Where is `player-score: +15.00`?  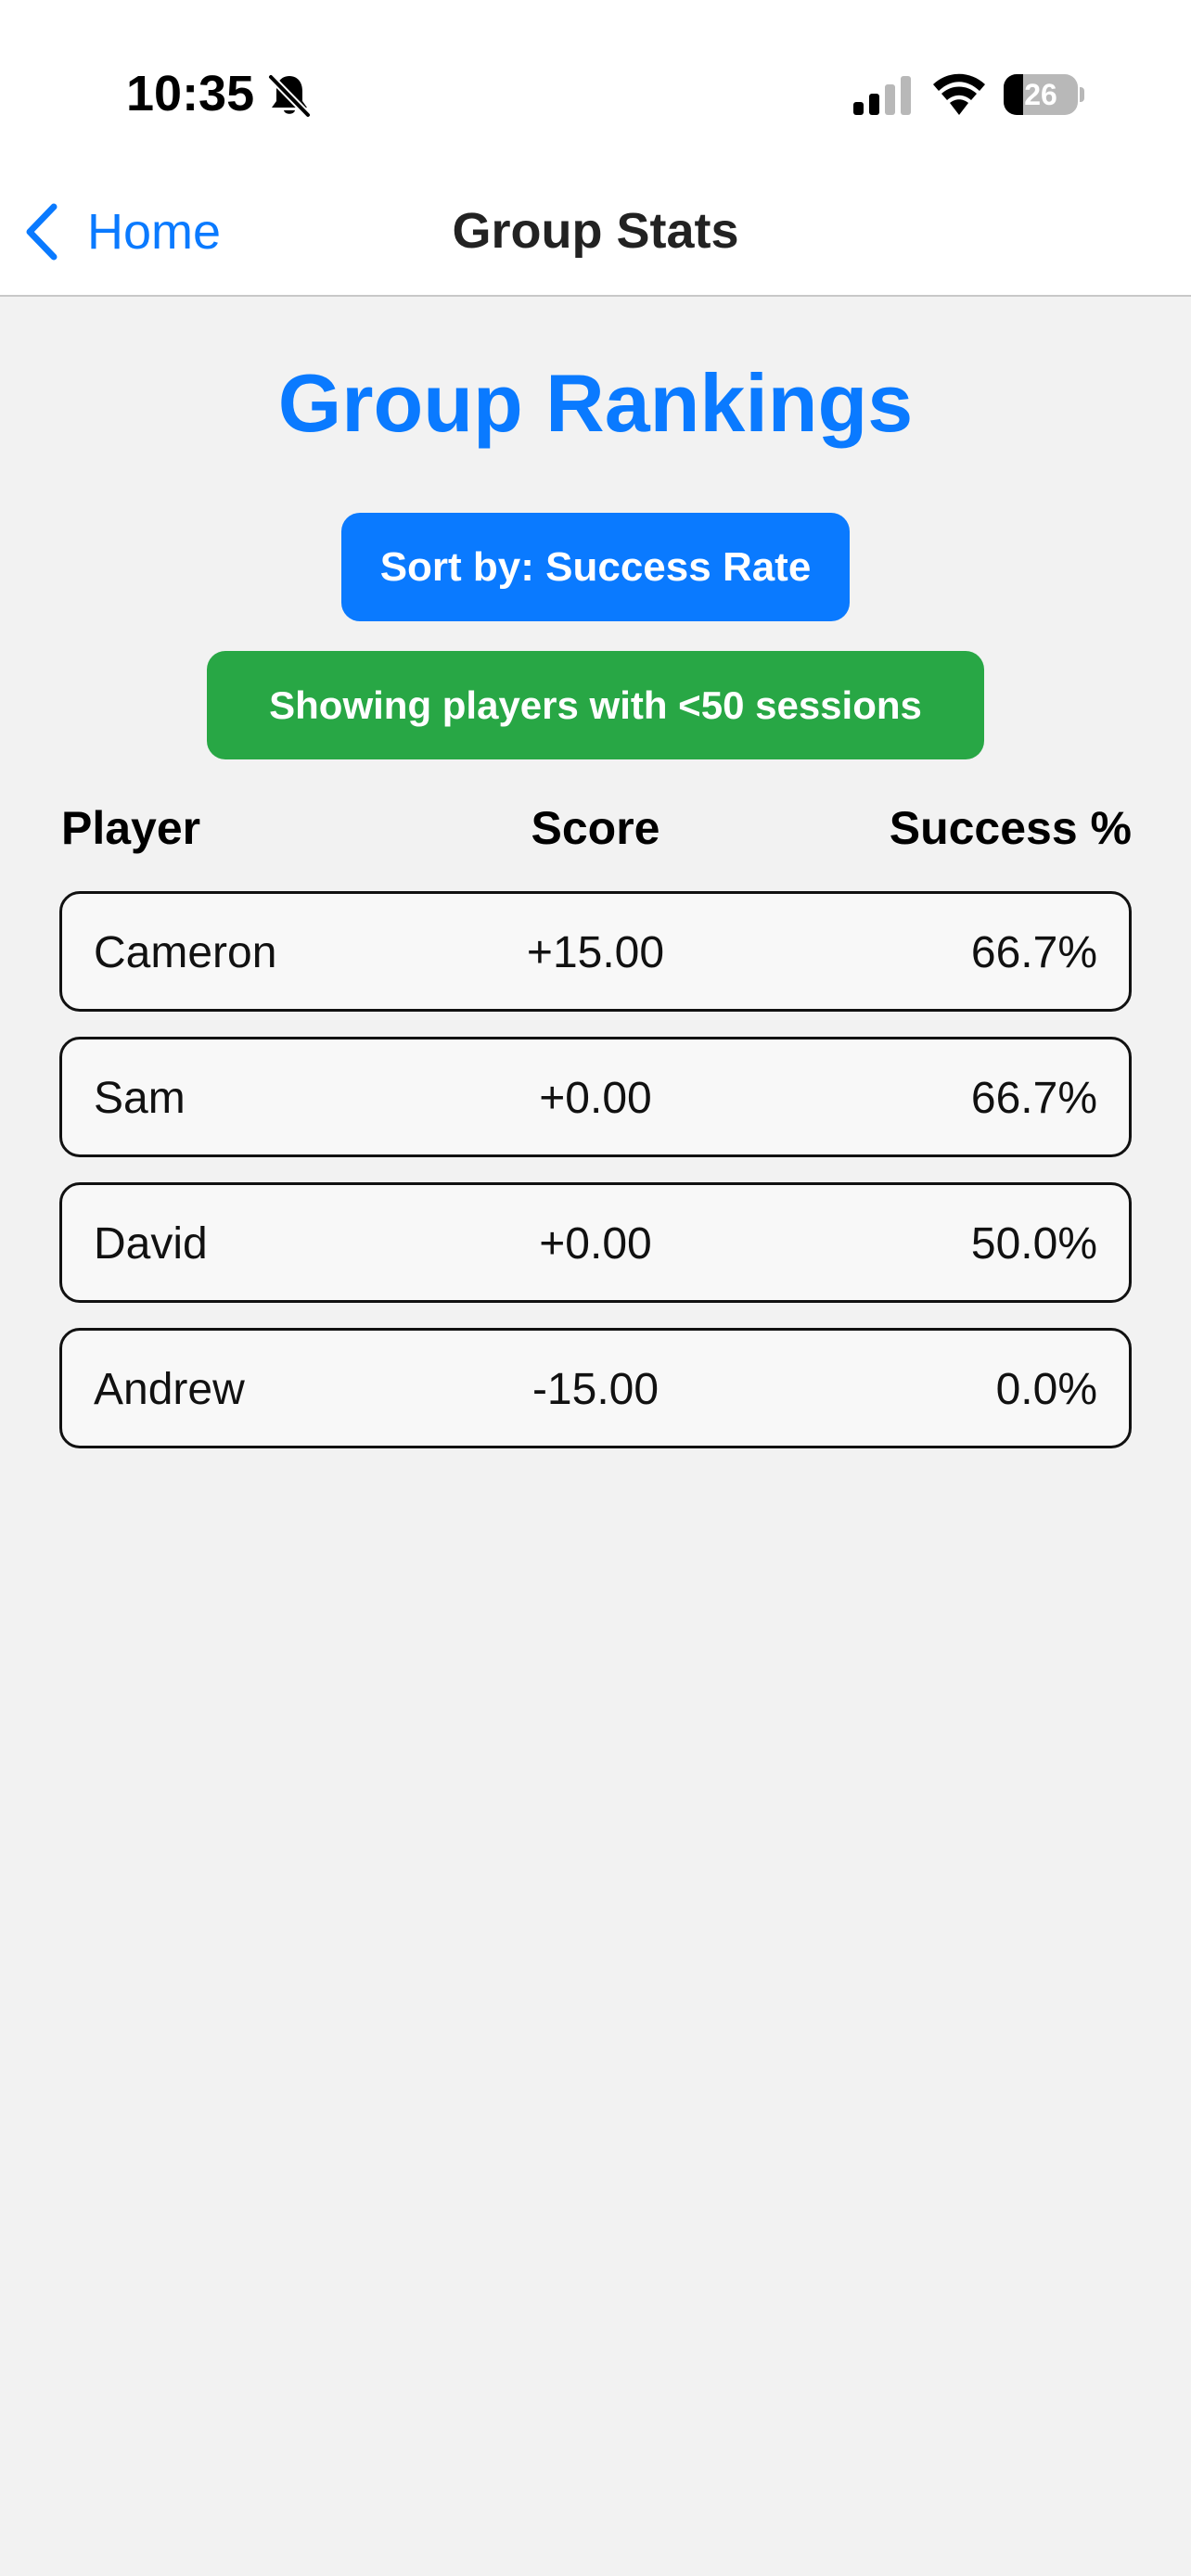
player-score: +15.00 is located at coordinates (595, 952).